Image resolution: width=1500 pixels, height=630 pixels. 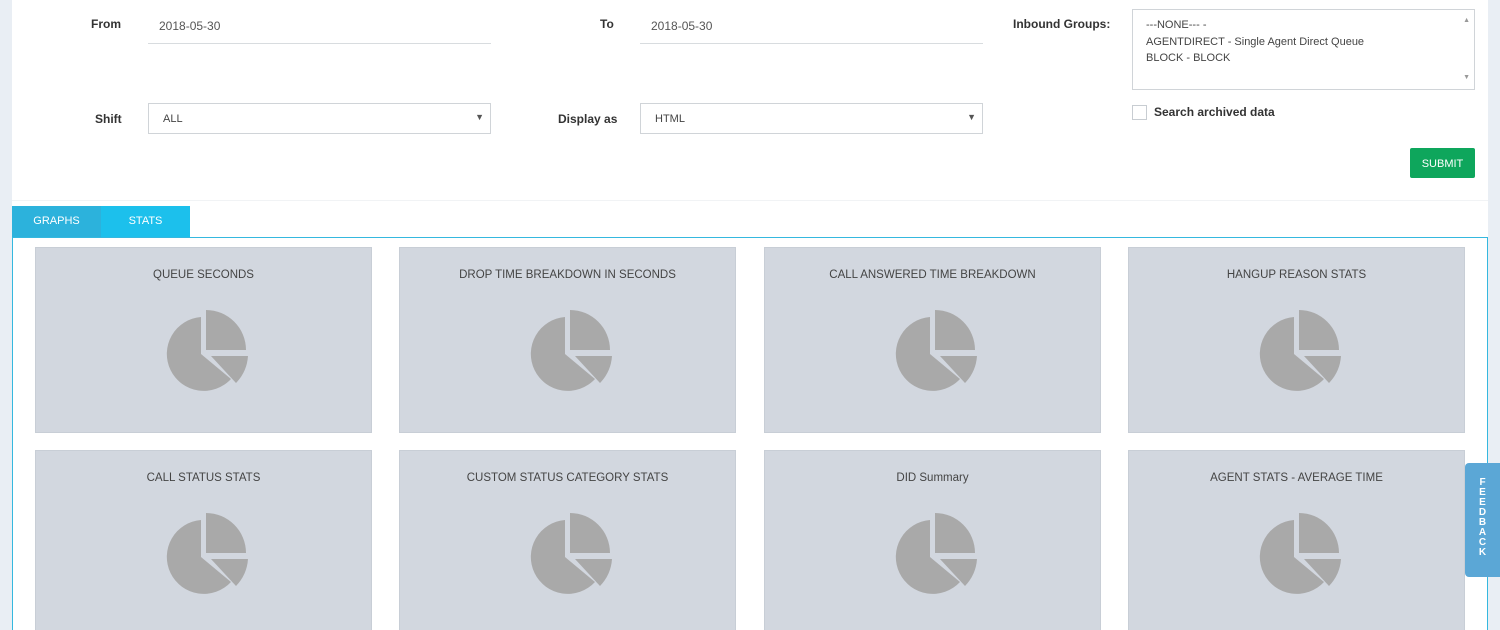 I want to click on feedback-label: FEEDBACK, so click(x=1482, y=517).